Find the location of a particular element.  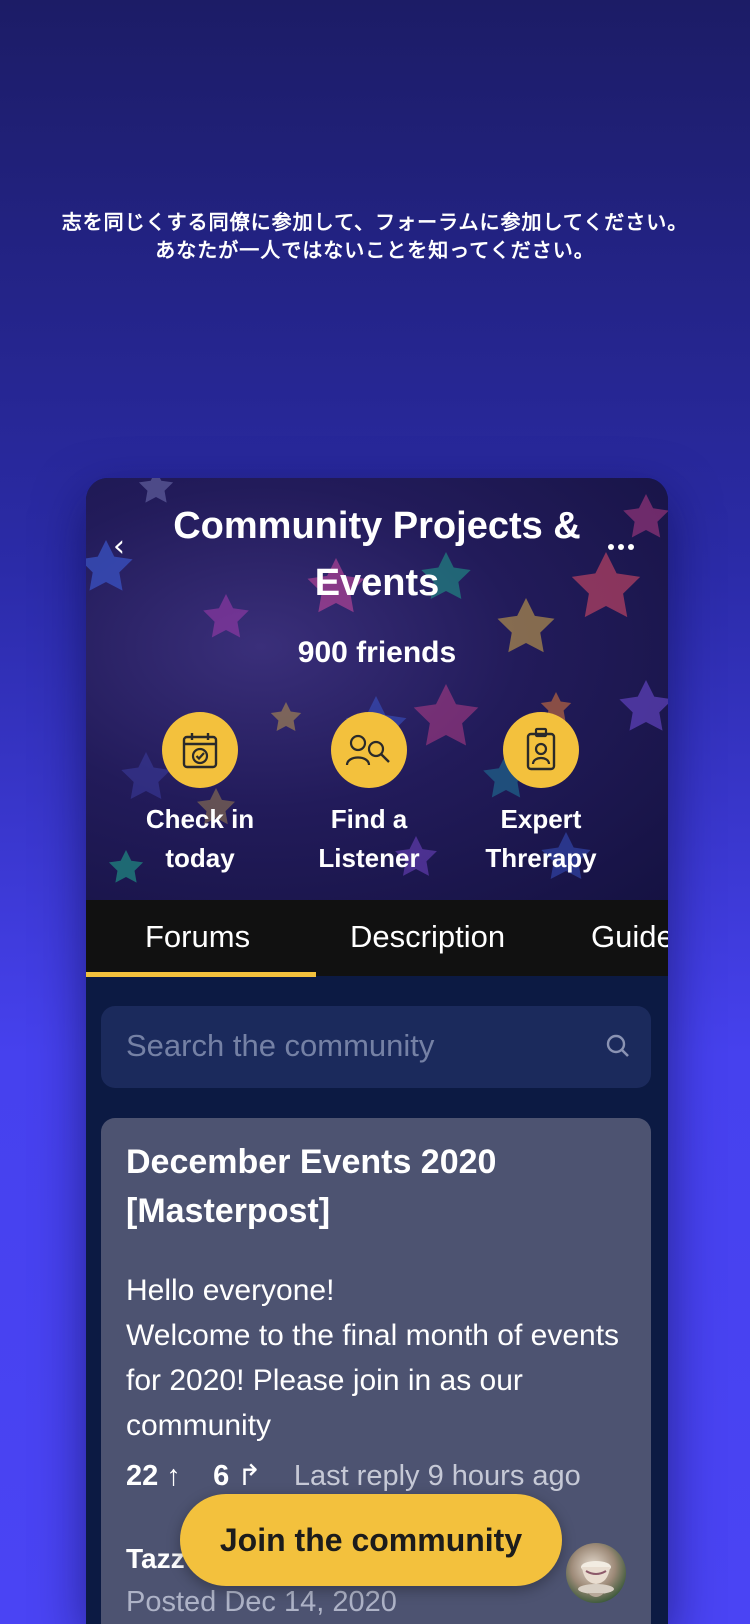

post-author: Tazz is located at coordinates (155, 1559).